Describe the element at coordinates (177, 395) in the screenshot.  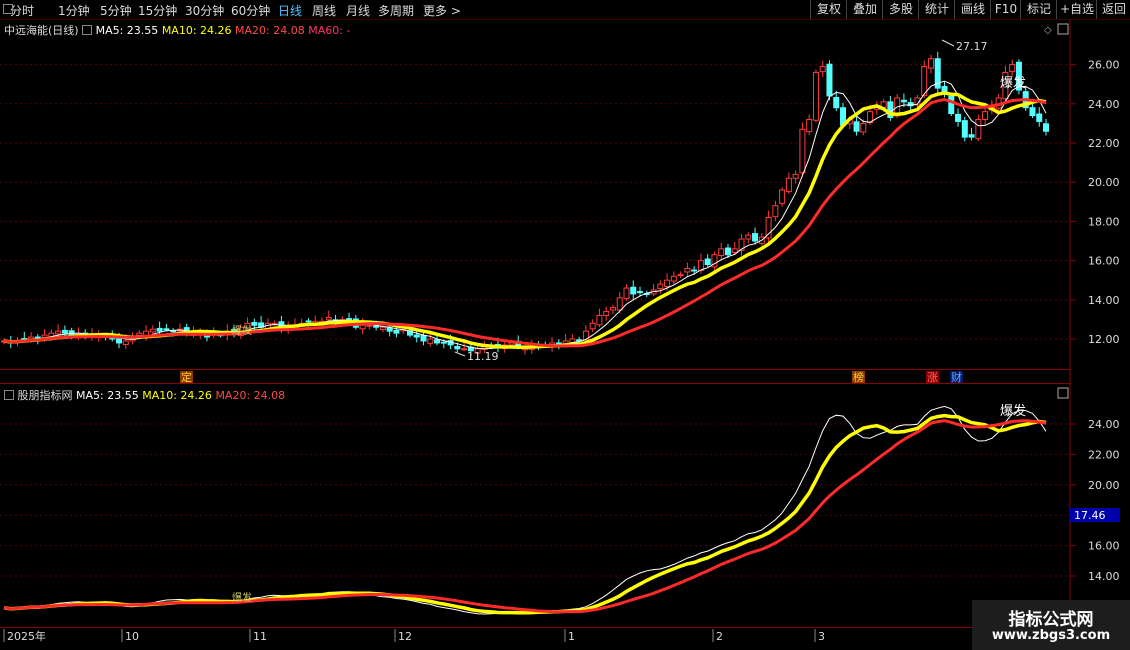
I see `ma10-label: MA10: 24.26` at that location.